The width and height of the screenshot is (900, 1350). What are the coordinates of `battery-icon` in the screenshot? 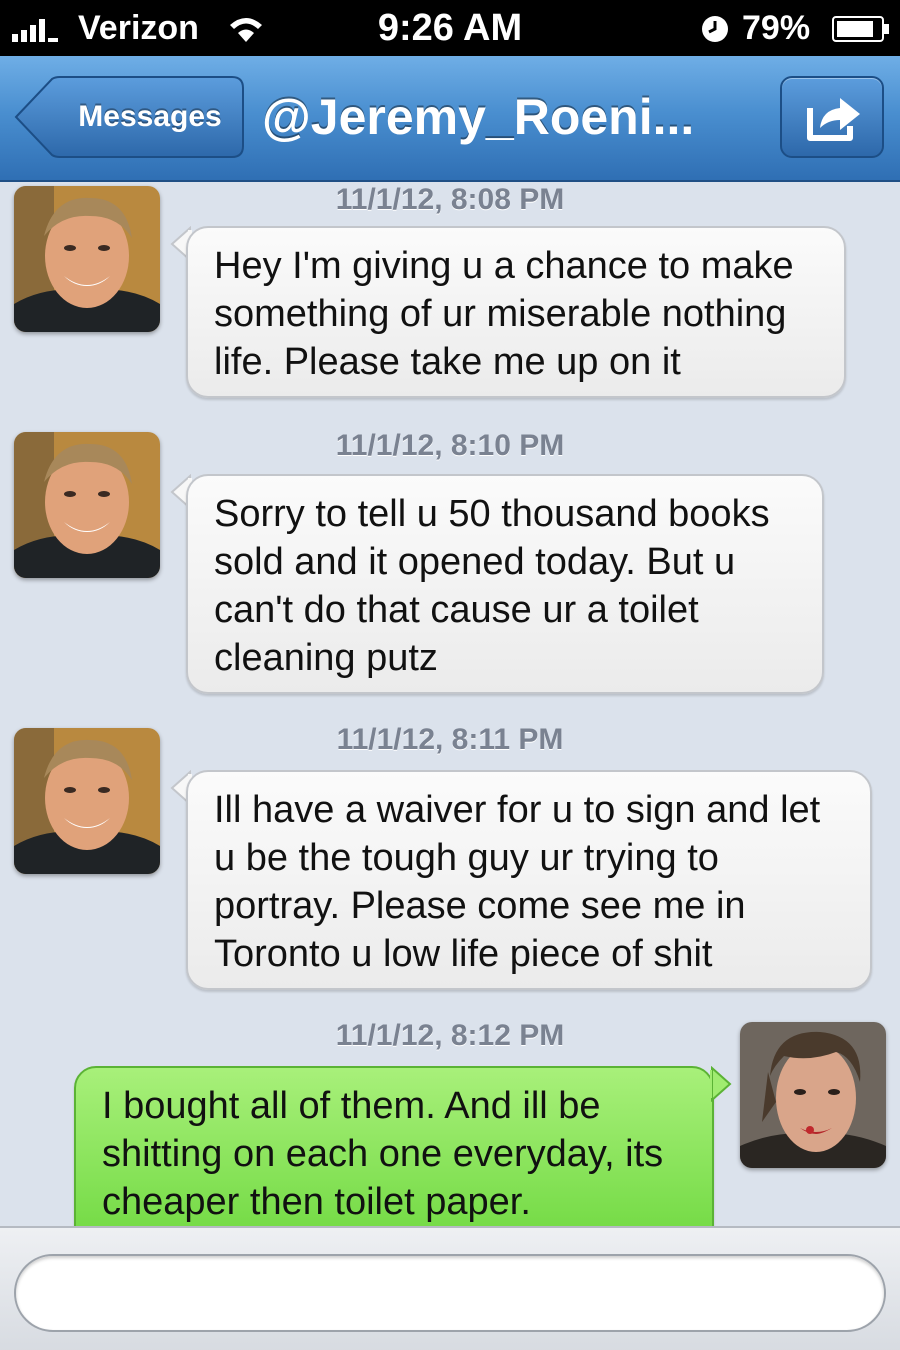 It's located at (860, 29).